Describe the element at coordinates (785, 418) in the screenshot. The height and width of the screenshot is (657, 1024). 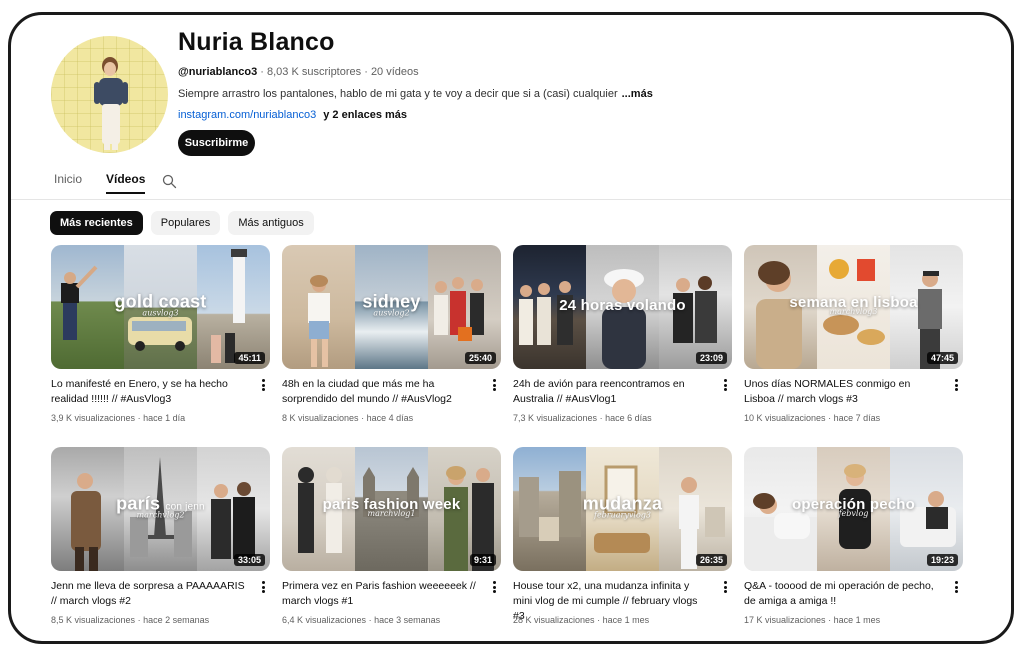
I see `view-count: 10 K visualizaciones` at that location.